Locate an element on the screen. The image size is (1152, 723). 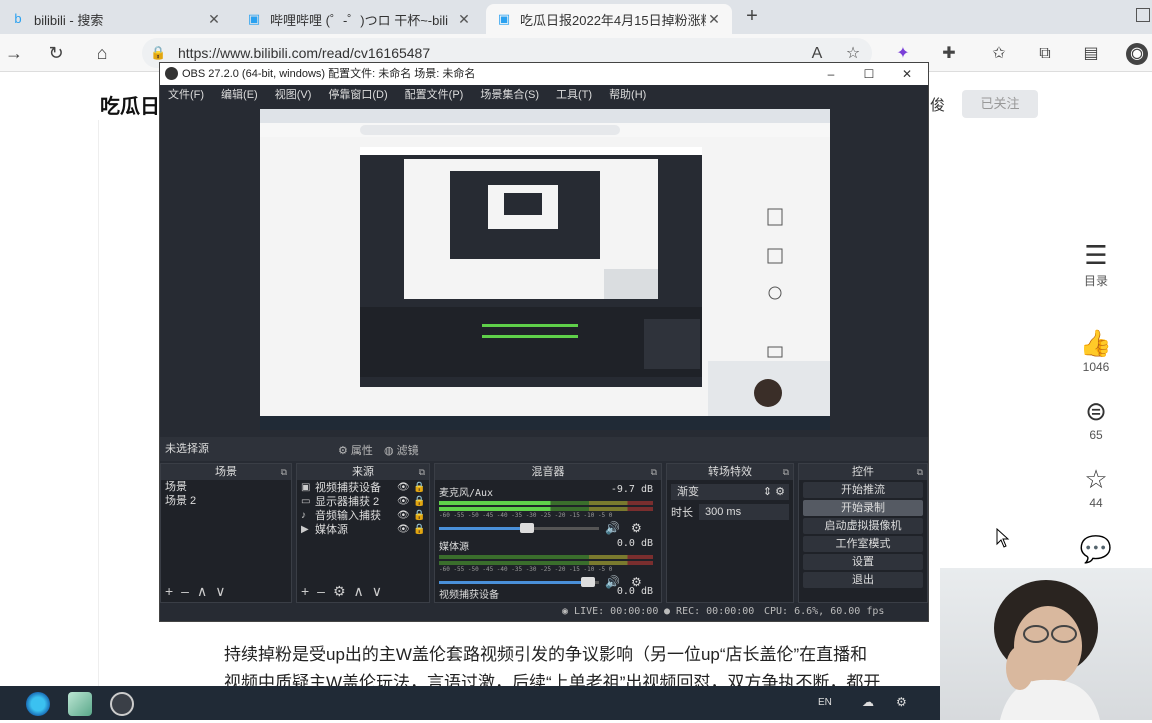
notepad-app-icon is located at coordinates (80, 704).